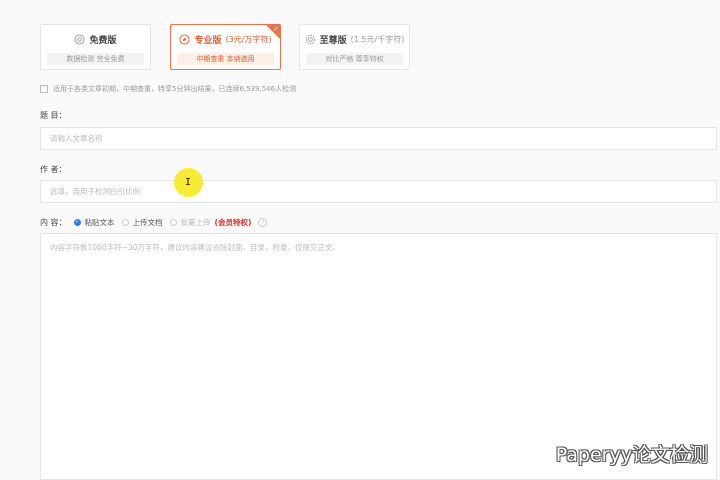 Image resolution: width=720 pixels, height=480 pixels. Describe the element at coordinates (195, 222) in the screenshot. I see `radio-label: 批量上传` at that location.